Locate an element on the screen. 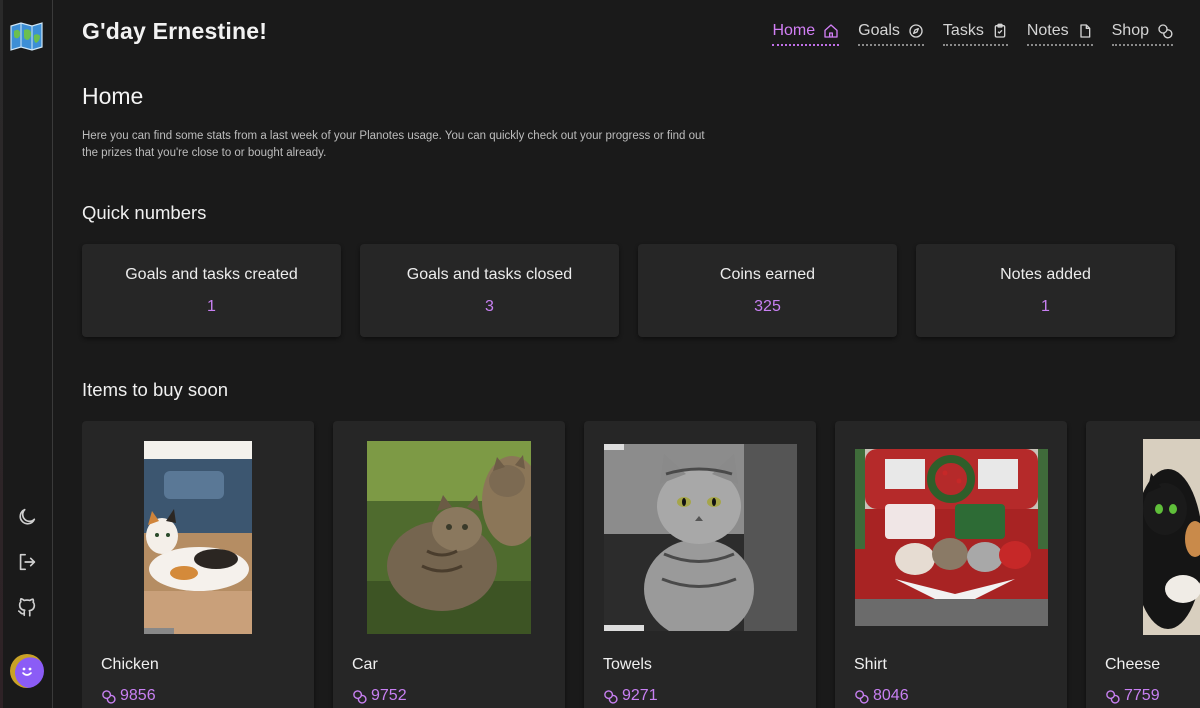 Image resolution: width=1200 pixels, height=708 pixels. item-card-shirt: Shirt 8046 is located at coordinates (951, 564).